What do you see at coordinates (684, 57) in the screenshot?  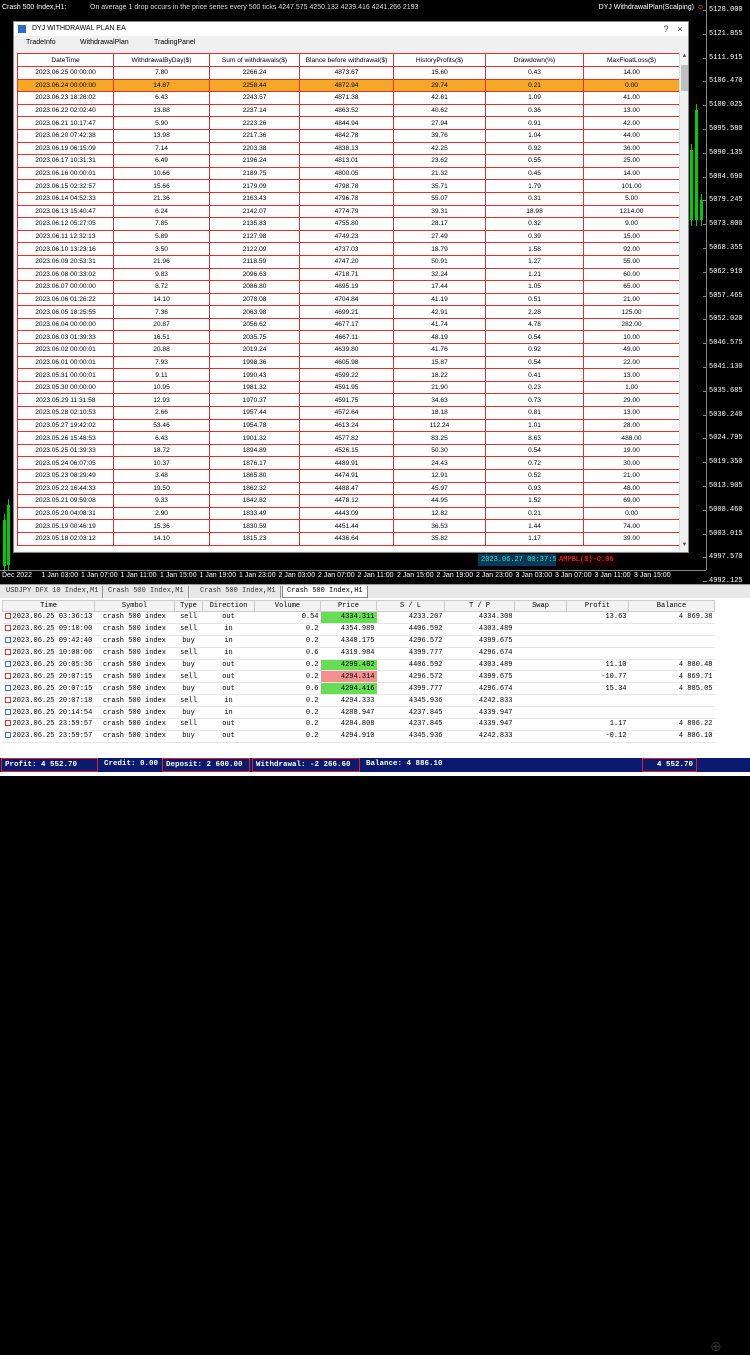 I see `scroll-up-icon: ▲` at bounding box center [684, 57].